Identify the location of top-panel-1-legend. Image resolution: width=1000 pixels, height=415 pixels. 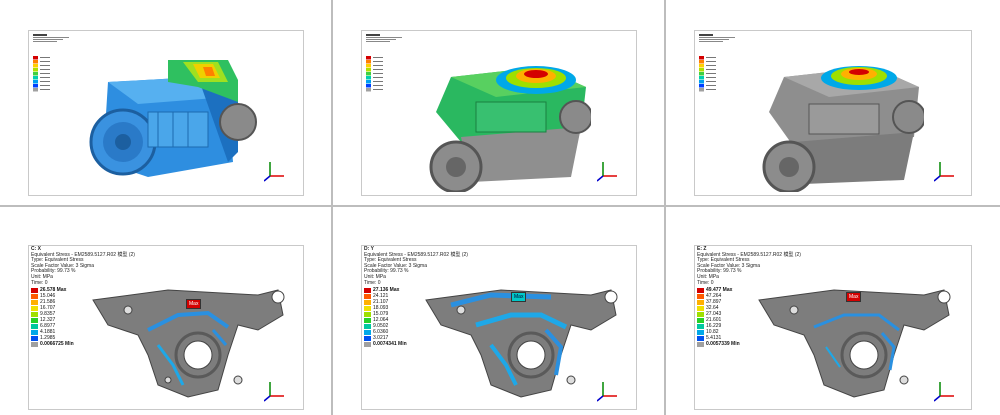
(43, 74).